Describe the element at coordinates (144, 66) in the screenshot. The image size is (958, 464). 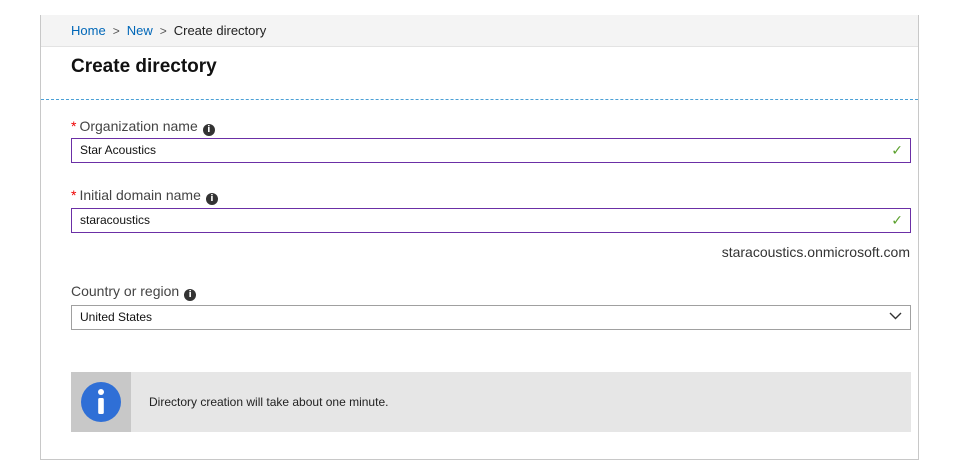
I see `page-title: Create directory` at that location.